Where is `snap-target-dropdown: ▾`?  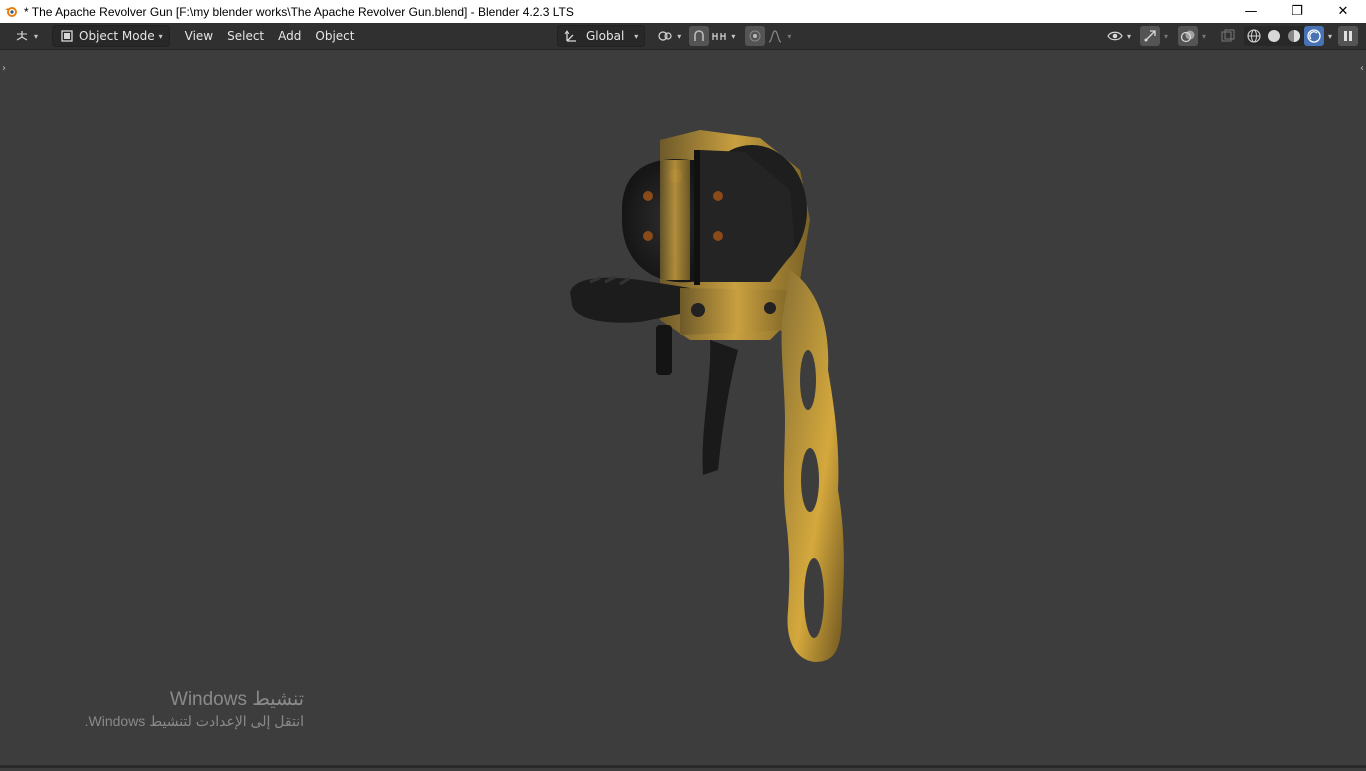
snap-target-dropdown: ▾ is located at coordinates (723, 36).